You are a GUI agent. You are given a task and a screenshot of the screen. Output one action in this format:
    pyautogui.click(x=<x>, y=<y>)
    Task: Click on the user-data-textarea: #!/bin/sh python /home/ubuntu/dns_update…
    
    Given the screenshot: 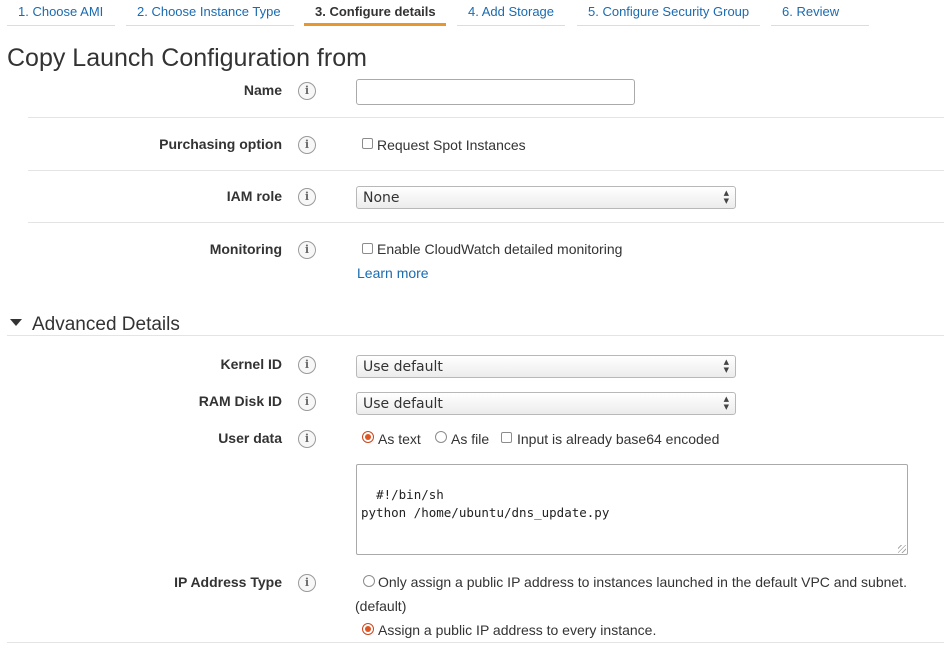 What is the action you would take?
    pyautogui.click(x=632, y=509)
    